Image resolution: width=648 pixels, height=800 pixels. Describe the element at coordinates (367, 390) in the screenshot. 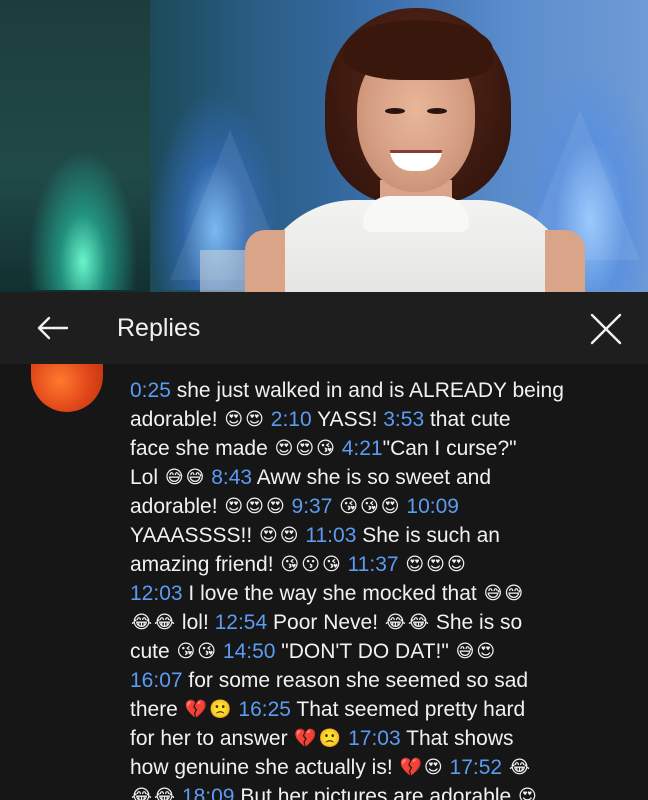

I see `comment-text-segment: she just walked in and is ALREADY being` at that location.